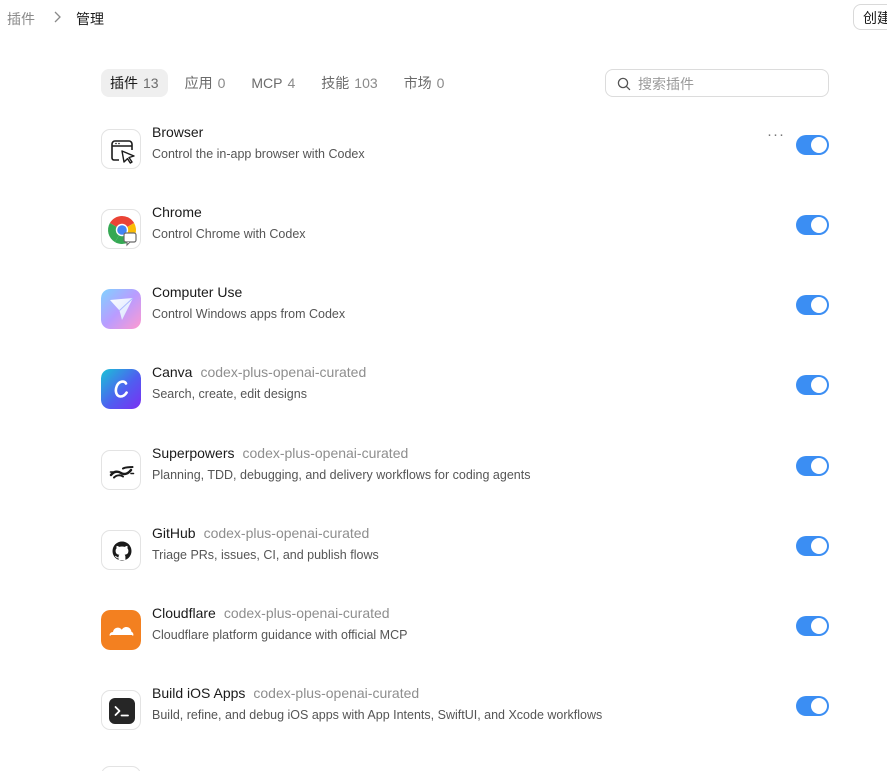 Image resolution: width=887 pixels, height=771 pixels. What do you see at coordinates (229, 234) in the screenshot?
I see `plugin-description: Control Chrome with Codex` at bounding box center [229, 234].